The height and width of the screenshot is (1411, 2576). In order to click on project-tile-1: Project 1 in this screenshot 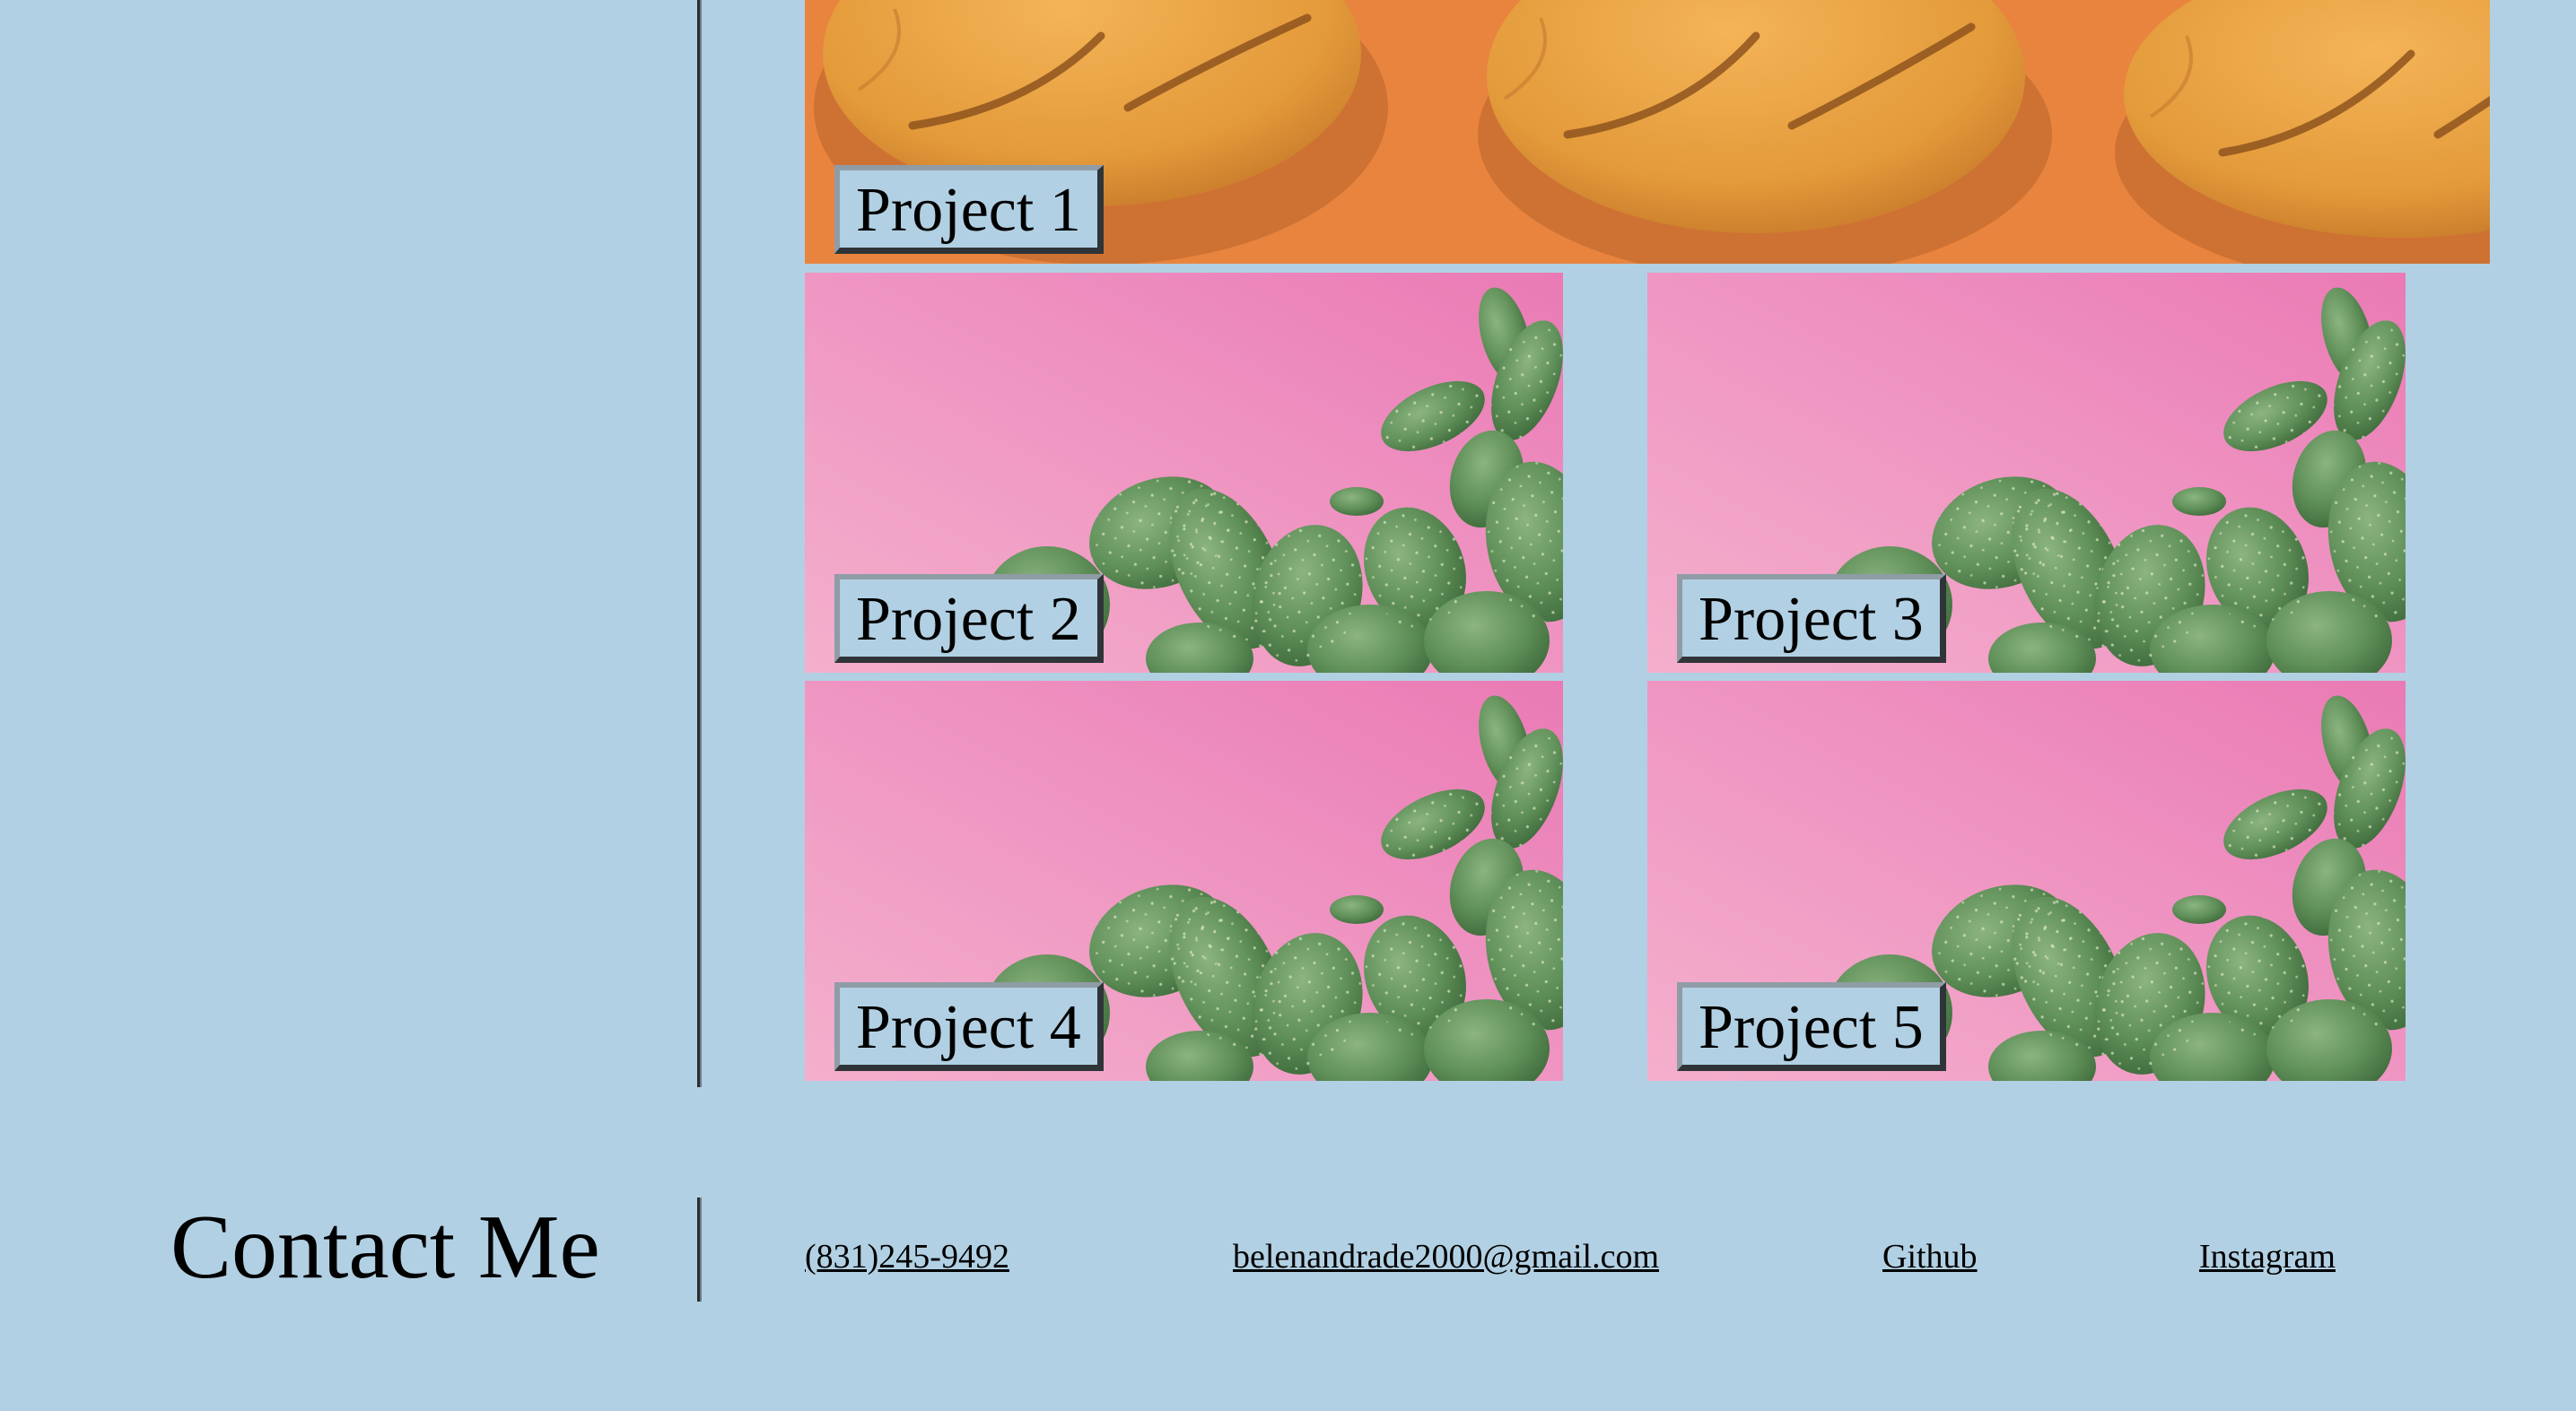, I will do `click(1647, 132)`.